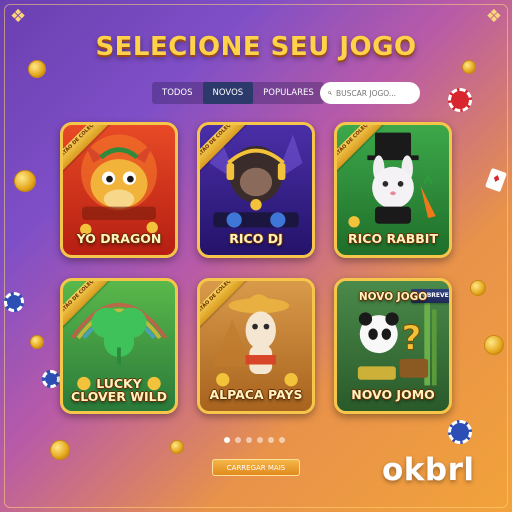 This screenshot has height=512, width=512. What do you see at coordinates (330, 93) in the screenshot?
I see `search-icon` at bounding box center [330, 93].